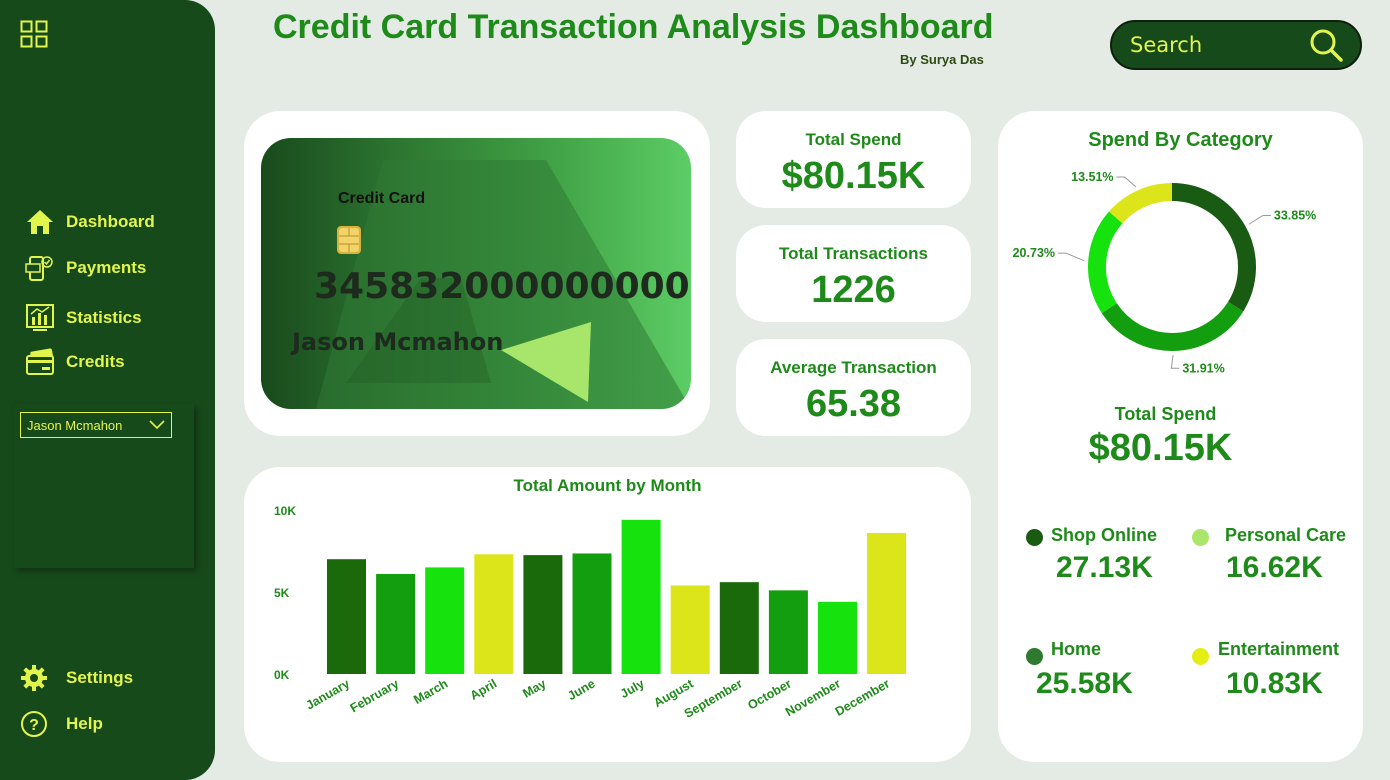 The height and width of the screenshot is (780, 1390). What do you see at coordinates (157, 425) in the screenshot?
I see `chevron-down-icon` at bounding box center [157, 425].